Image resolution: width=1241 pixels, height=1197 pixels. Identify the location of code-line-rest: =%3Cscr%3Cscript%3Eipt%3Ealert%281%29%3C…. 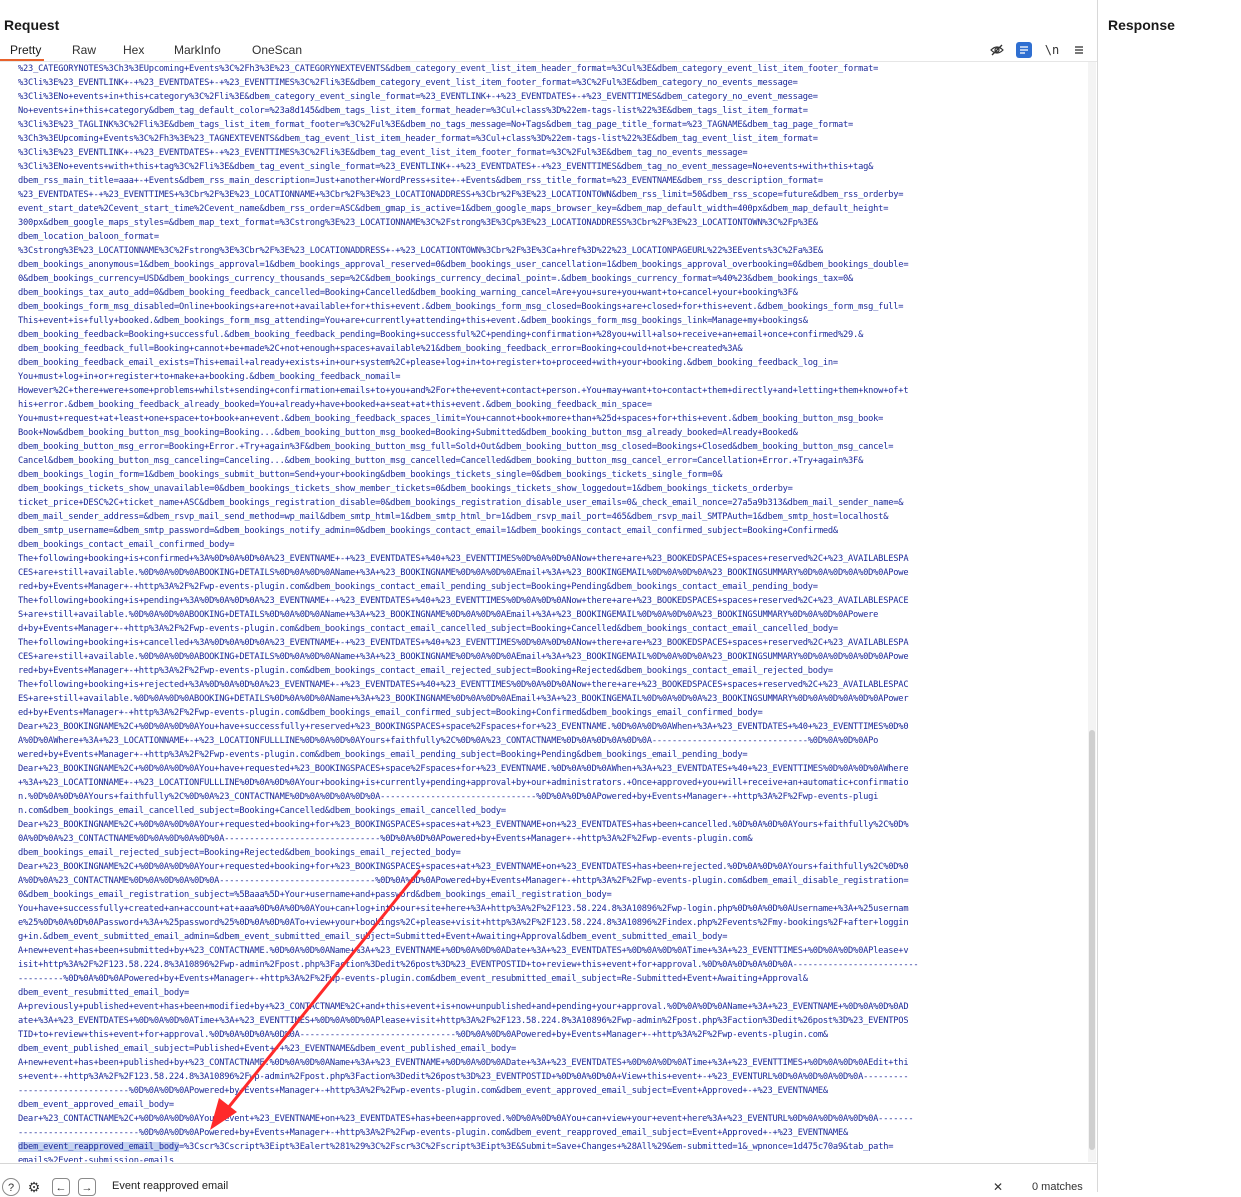
(536, 1147).